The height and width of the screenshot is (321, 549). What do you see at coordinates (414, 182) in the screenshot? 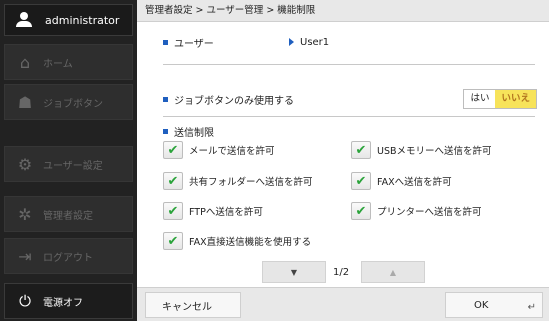
I see `checkbox-label: FAXへ送信を許可` at bounding box center [414, 182].